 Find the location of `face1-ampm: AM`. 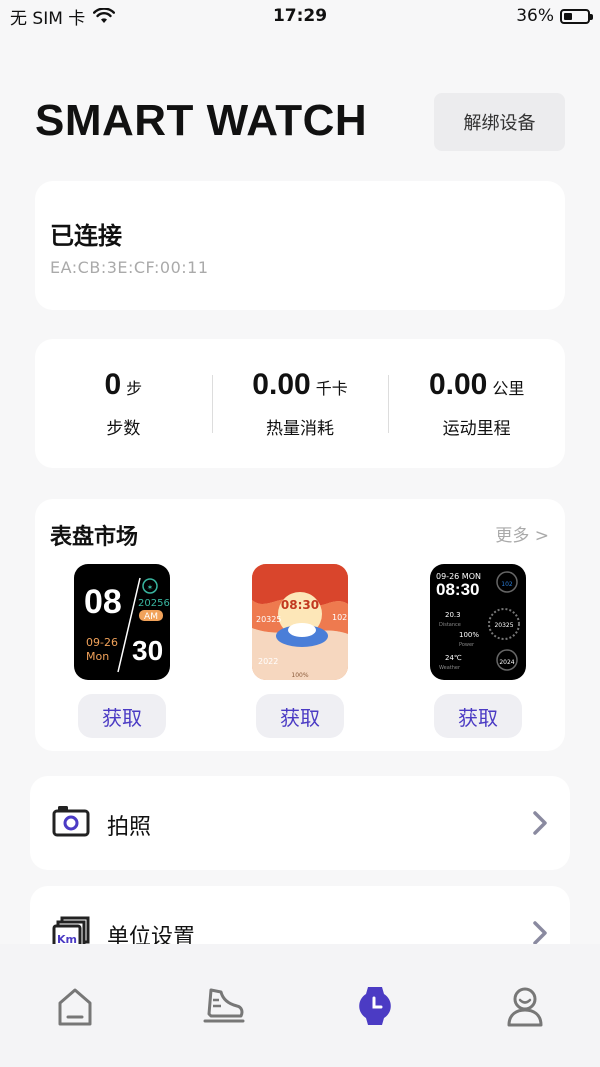

face1-ampm: AM is located at coordinates (151, 617).